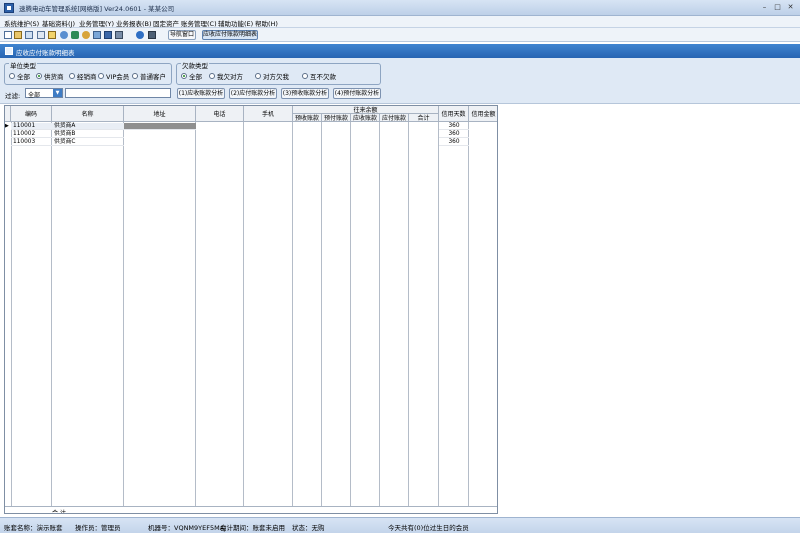  What do you see at coordinates (59, 512) in the screenshot?
I see `footer-total-label: 合 计` at bounding box center [59, 512].